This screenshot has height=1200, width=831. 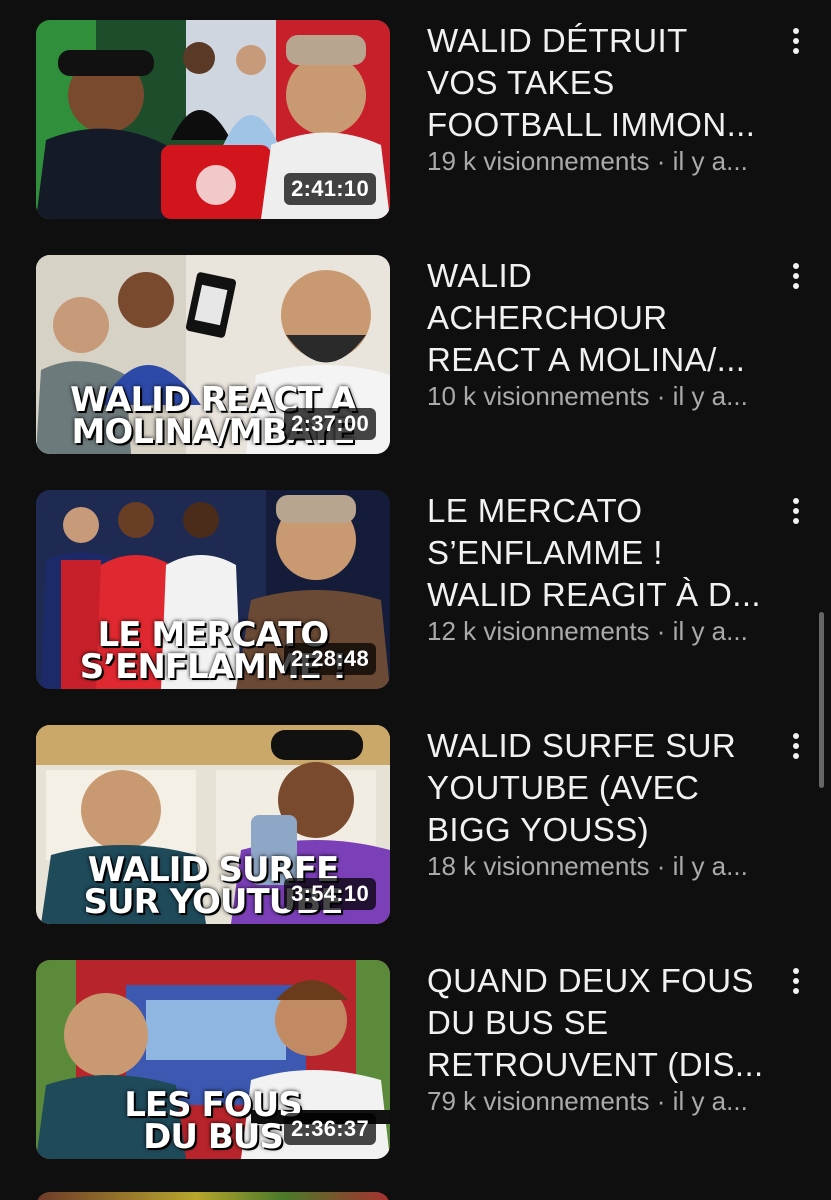 I want to click on video-title-line: QUAND DEUX FOUS, so click(x=590, y=980).